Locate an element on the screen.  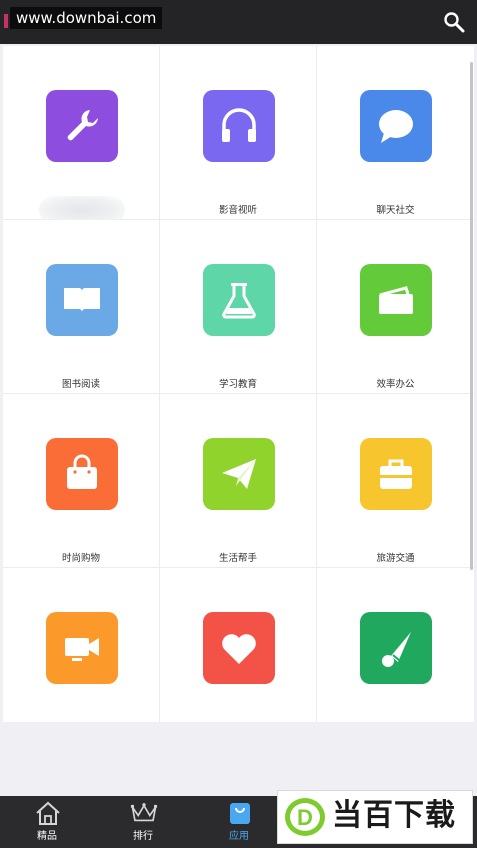
category-item-shopping: 时尚购物 is located at coordinates (81, 481).